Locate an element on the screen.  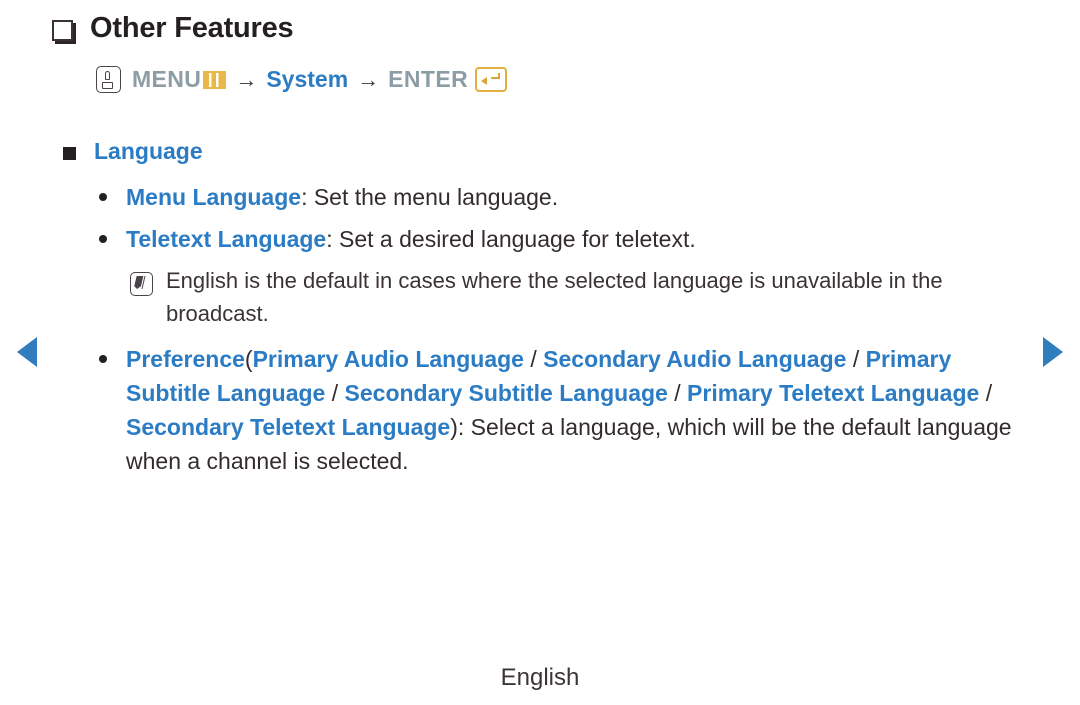
list-item: Menu Language: Set the menu language. is located at coordinates (569, 197).